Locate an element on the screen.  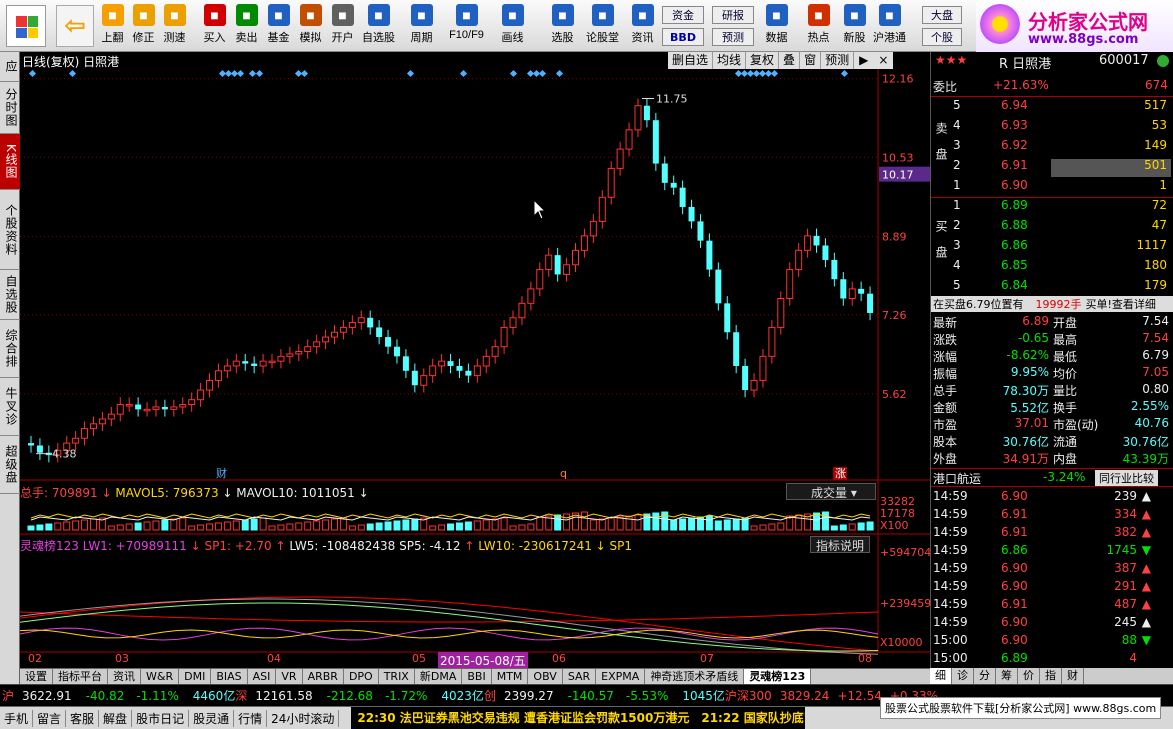
indicator-tab: ASI is located at coordinates (262, 676).